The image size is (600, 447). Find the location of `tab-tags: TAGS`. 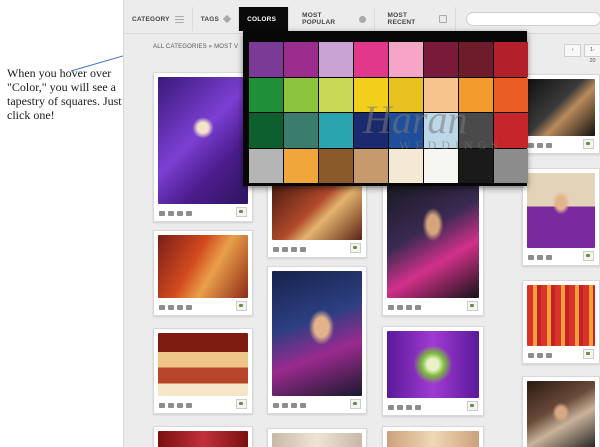

tab-tags: TAGS is located at coordinates (216, 19).